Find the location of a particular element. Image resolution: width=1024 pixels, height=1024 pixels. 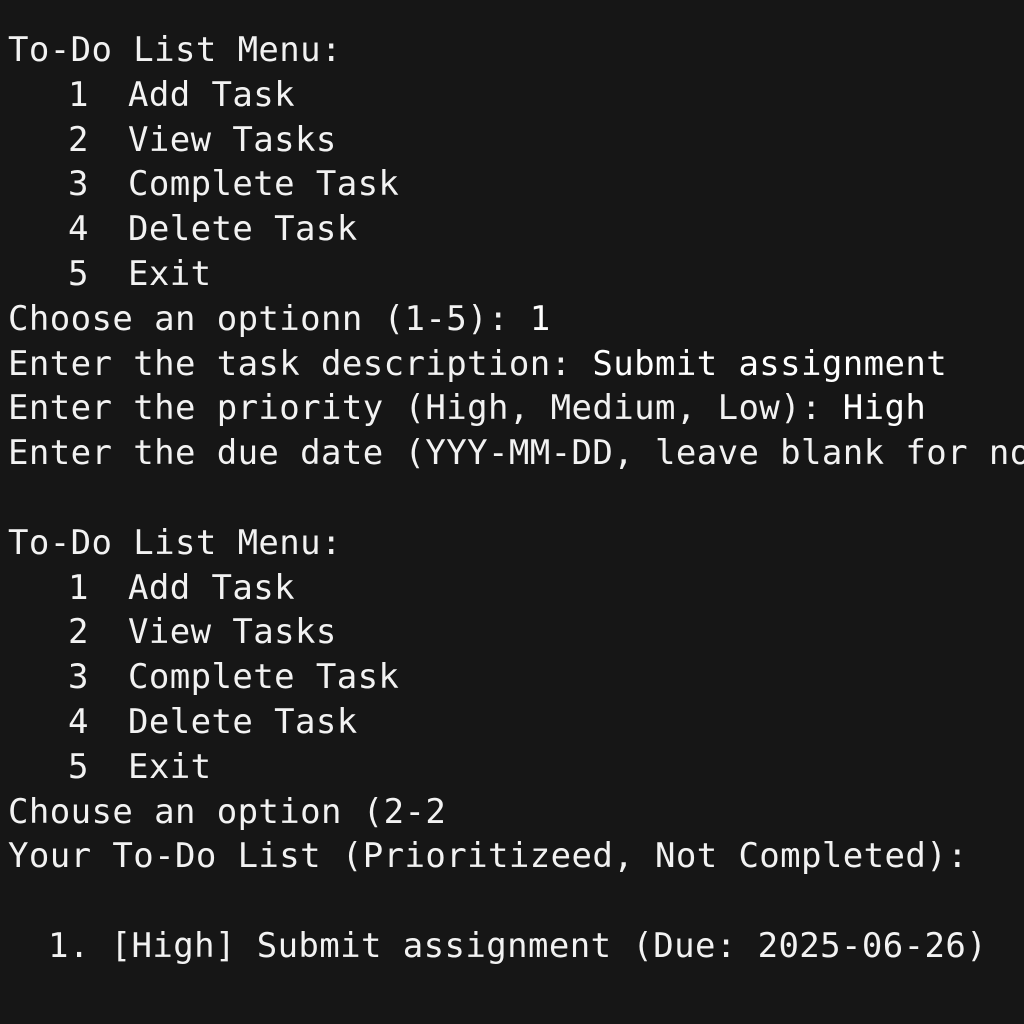

priority-prompt: Enter the priority (High, Medium, Low): is located at coordinates (415, 408).